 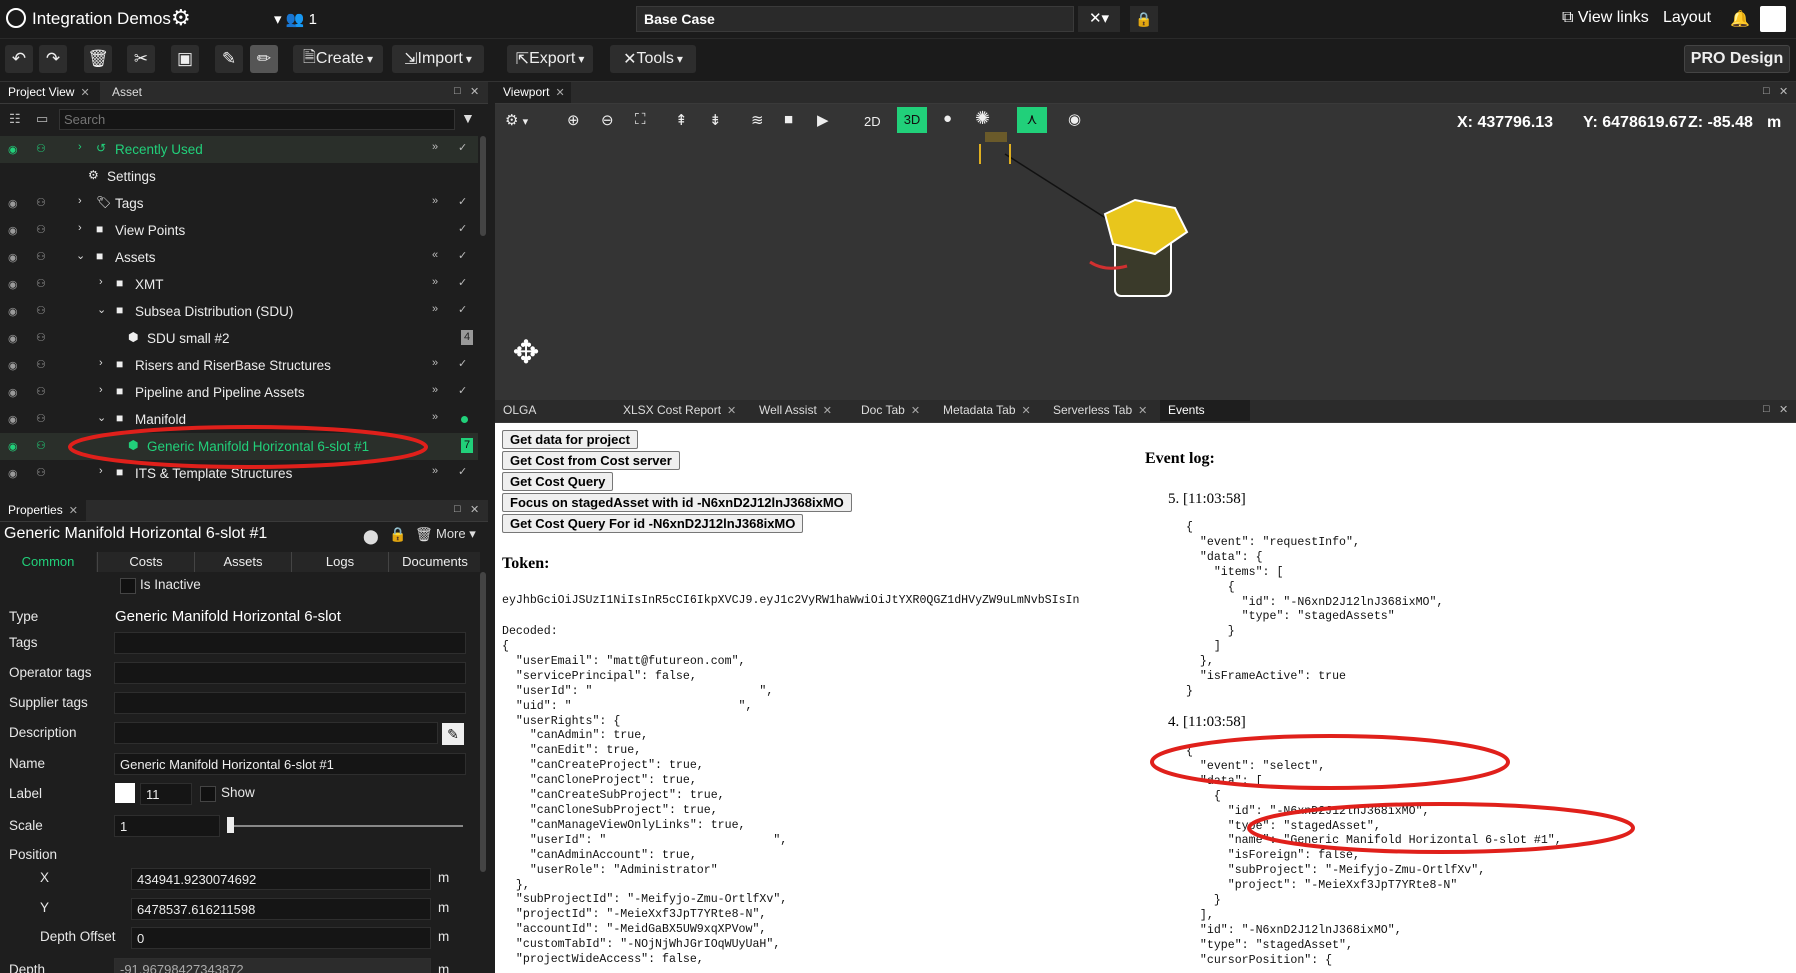 What do you see at coordinates (1740, 19) in the screenshot?
I see `bell-icon: 🔔` at bounding box center [1740, 19].